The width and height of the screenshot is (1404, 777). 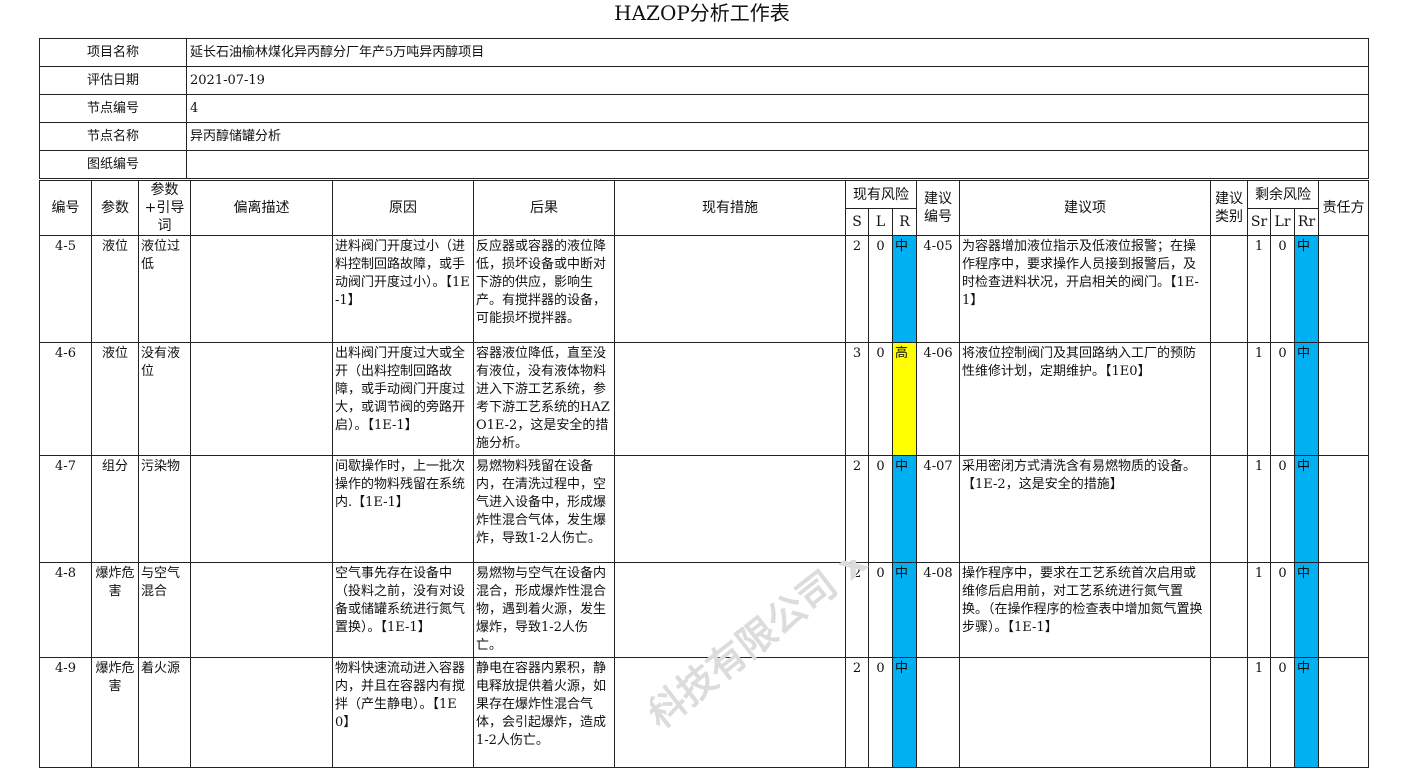 What do you see at coordinates (1344, 208) in the screenshot?
I see `header-owner: 责任方` at bounding box center [1344, 208].